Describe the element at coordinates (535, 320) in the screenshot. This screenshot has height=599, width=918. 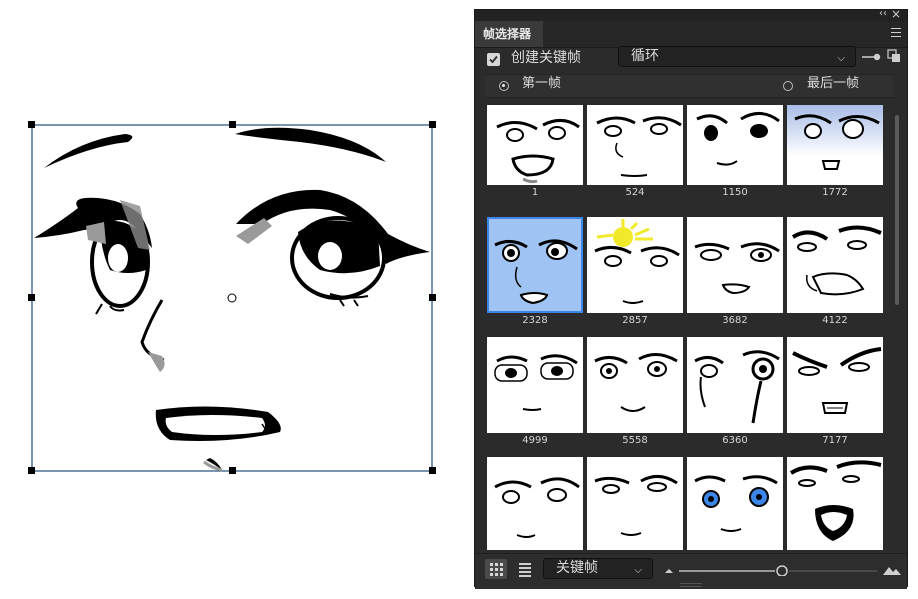
I see `frame-number: 2328` at that location.